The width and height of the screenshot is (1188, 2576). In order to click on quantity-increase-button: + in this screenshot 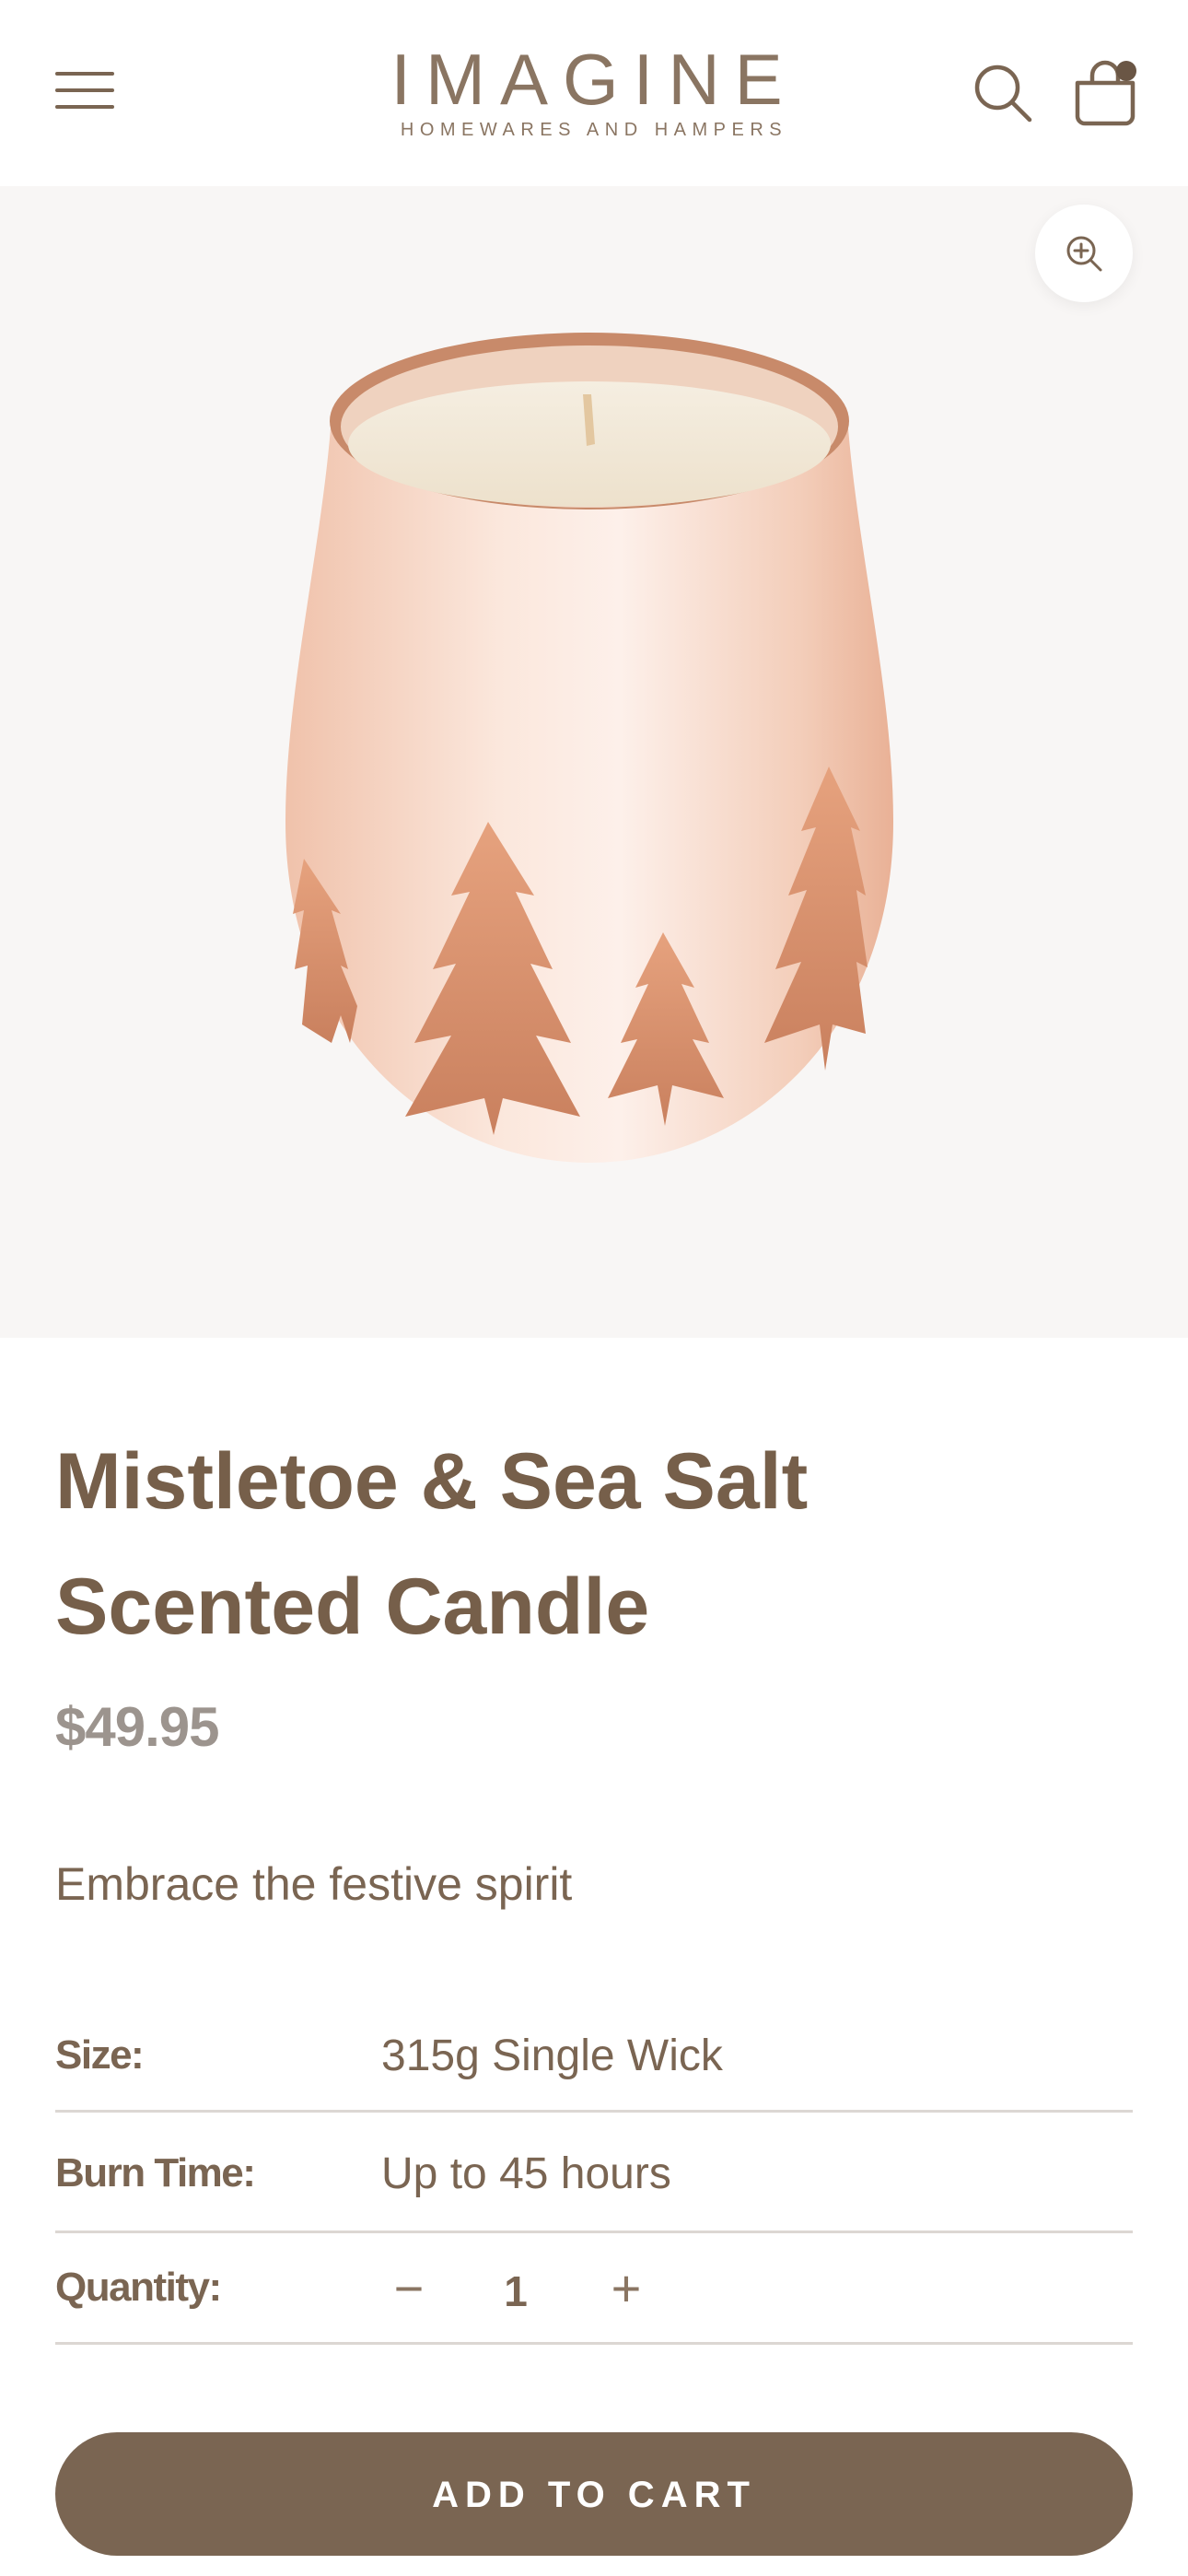, I will do `click(626, 2288)`.